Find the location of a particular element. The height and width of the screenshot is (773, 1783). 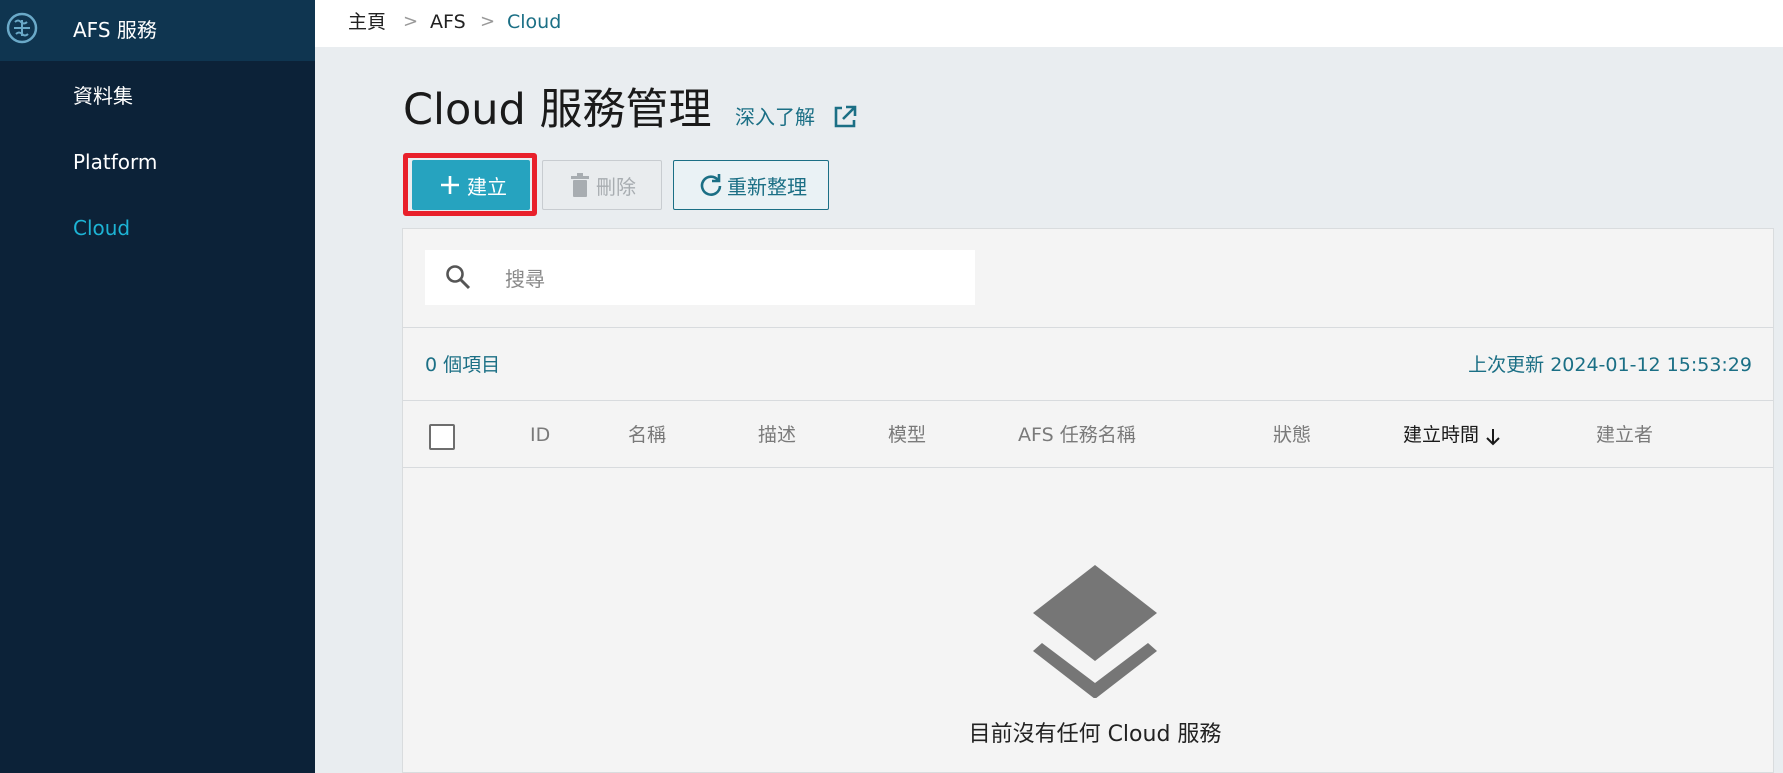

layers-icon is located at coordinates (1095, 631).